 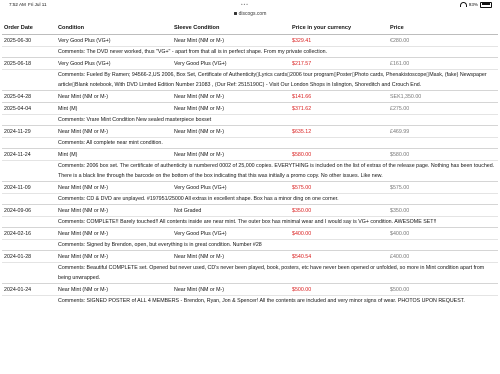 I want to click on cell-price: $575.00, so click(x=443, y=187).